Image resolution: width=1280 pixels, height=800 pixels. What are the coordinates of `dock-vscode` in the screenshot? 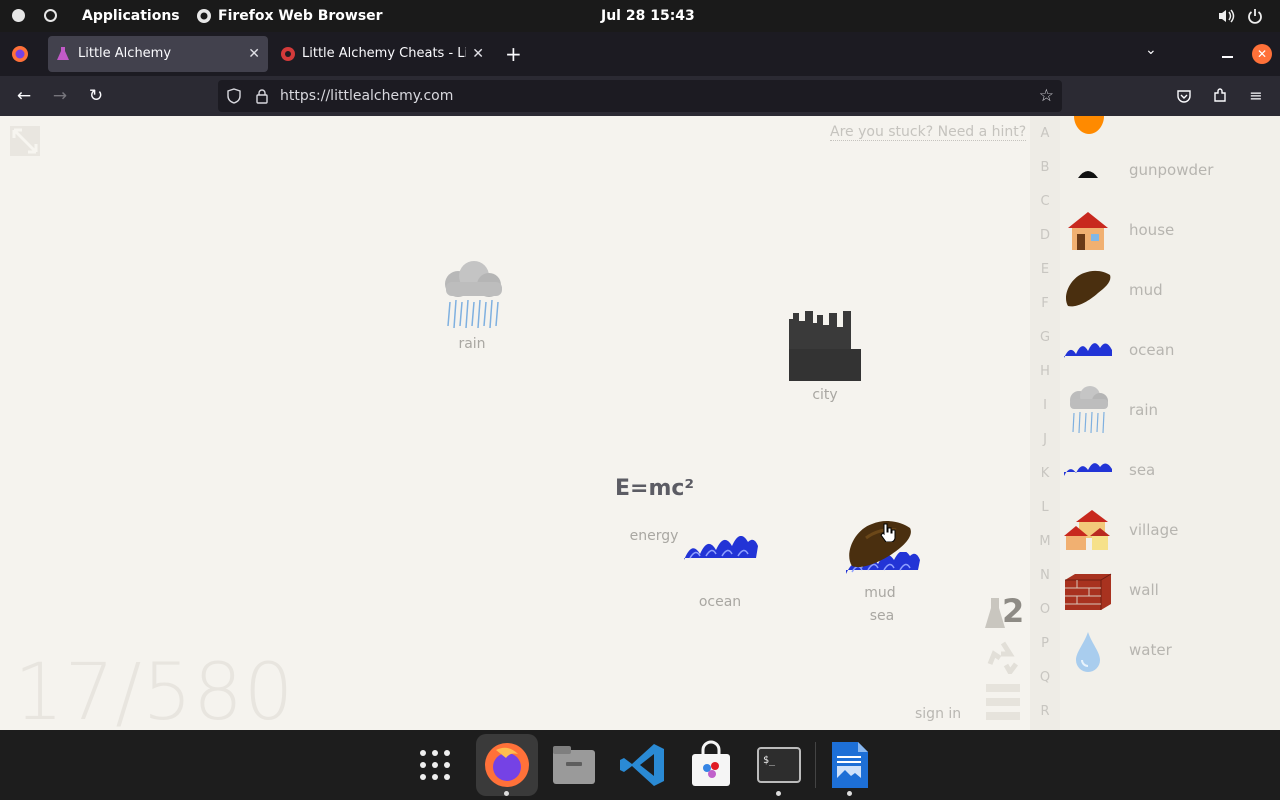 It's located at (643, 765).